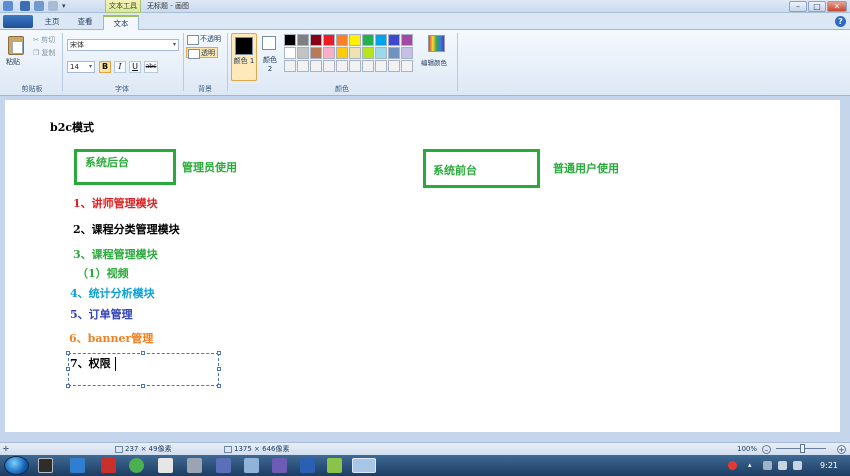 The height and width of the screenshot is (476, 850). Describe the element at coordinates (279, 465) in the screenshot. I see `p2-app-icon` at that location.